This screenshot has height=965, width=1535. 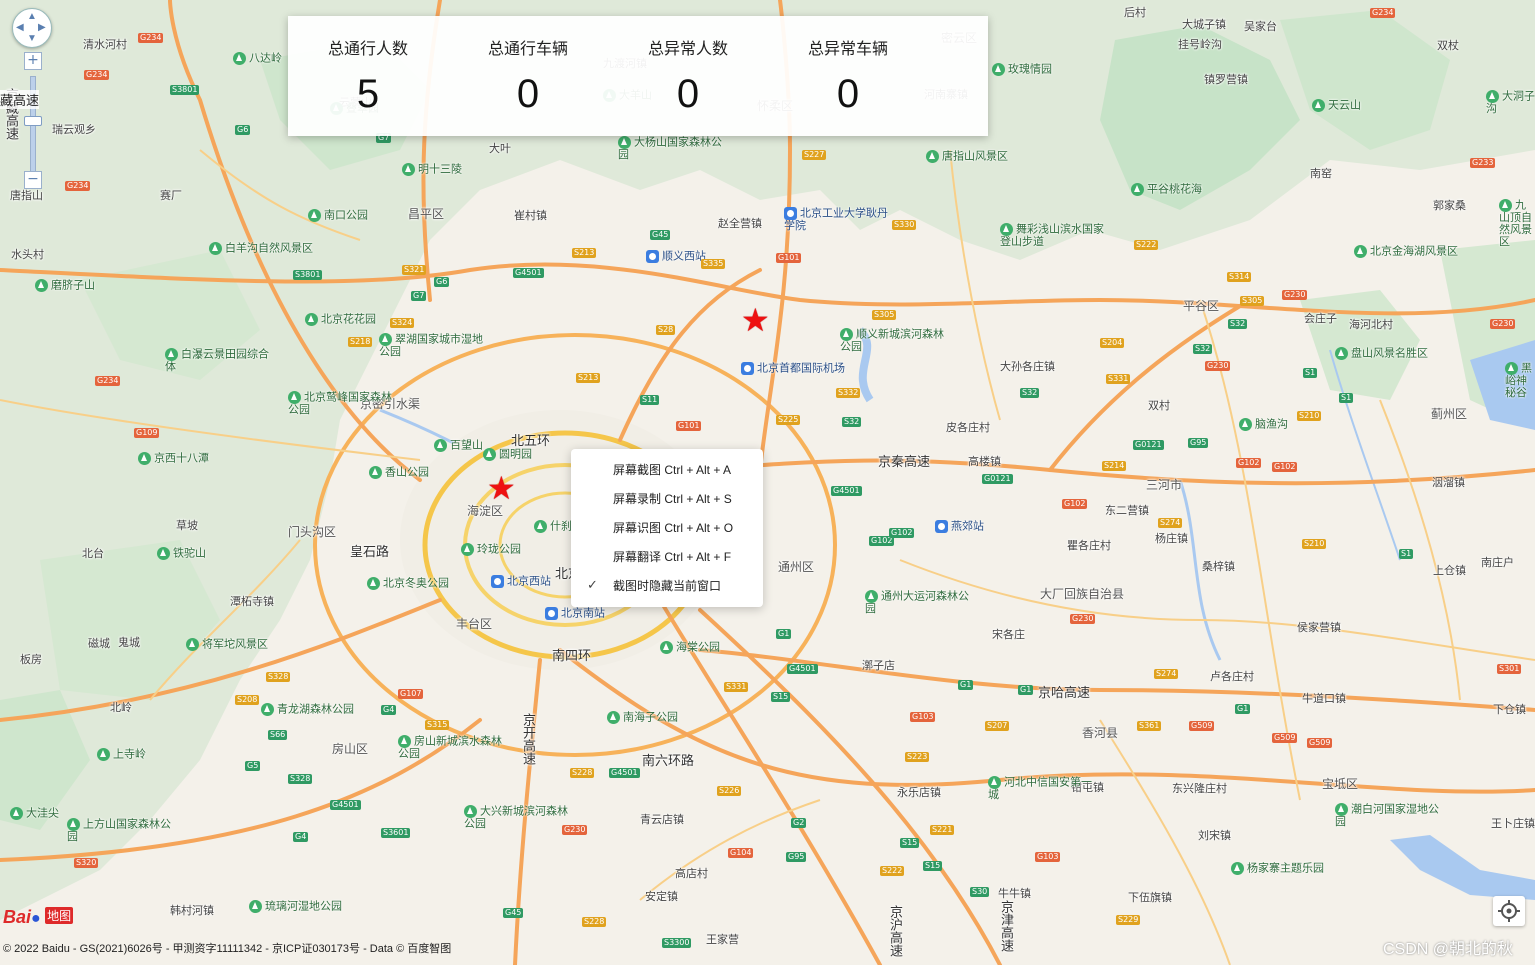 I want to click on locate-me-button, so click(x=1509, y=911).